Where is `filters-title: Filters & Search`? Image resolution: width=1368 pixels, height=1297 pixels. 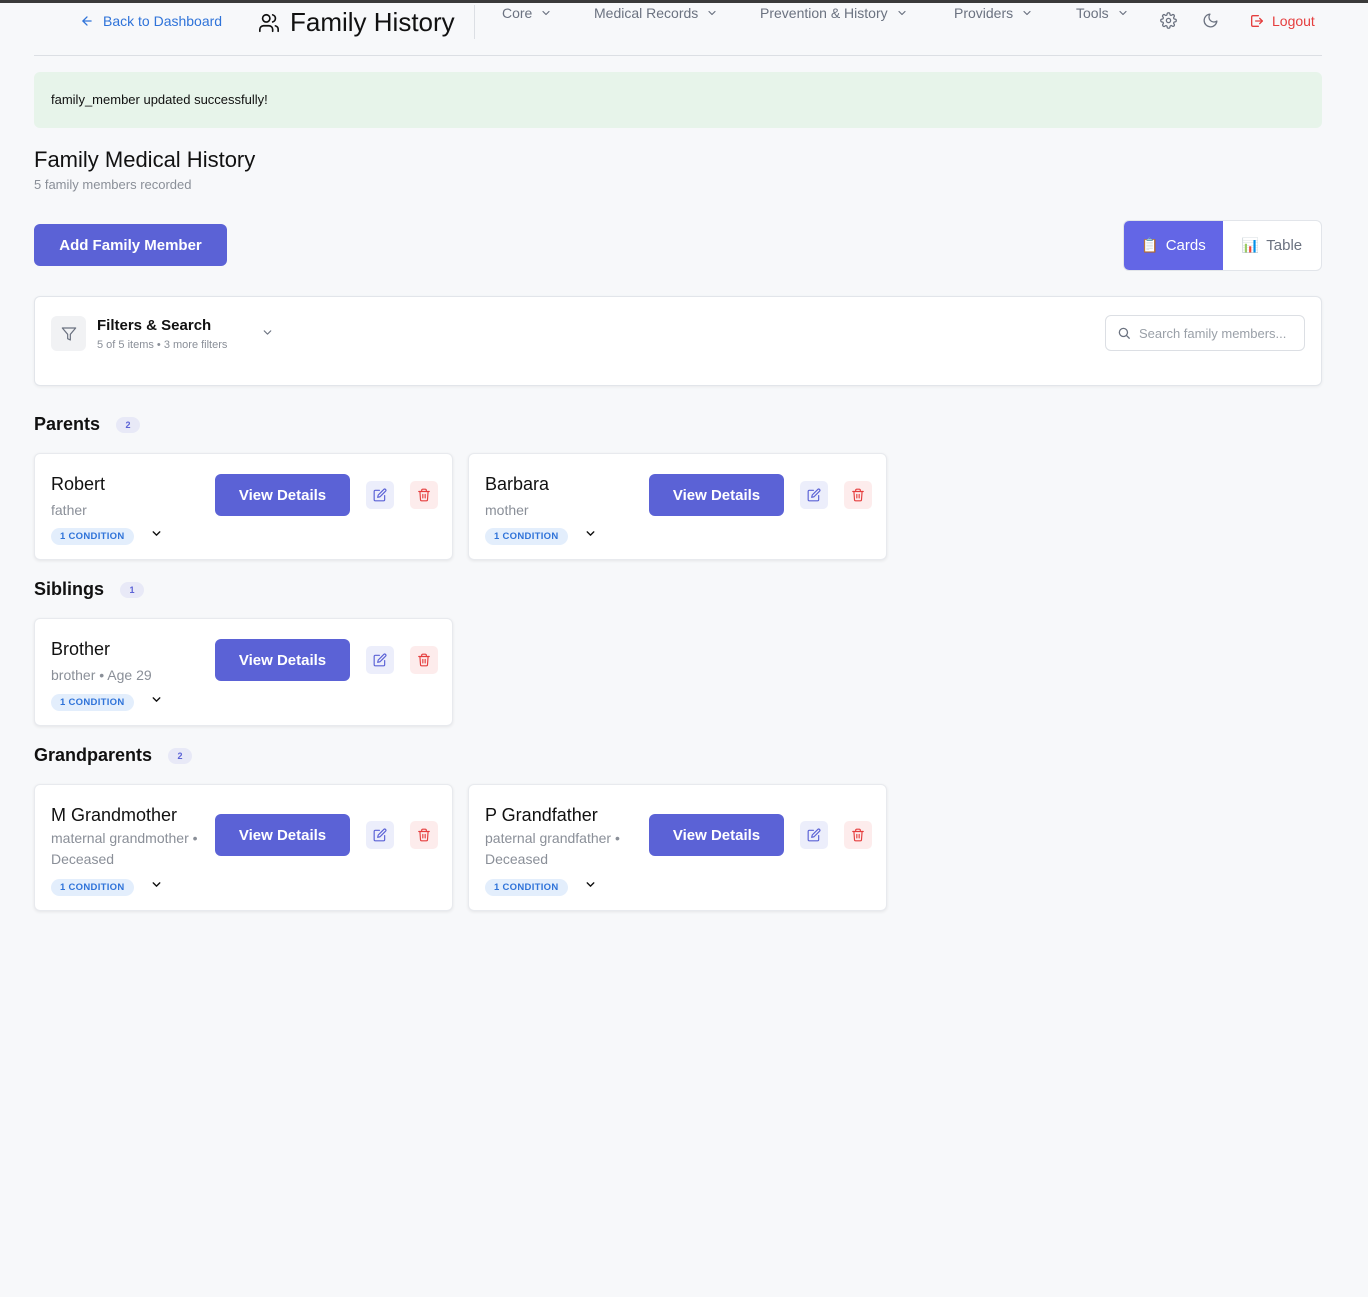
filters-title: Filters & Search is located at coordinates (154, 325).